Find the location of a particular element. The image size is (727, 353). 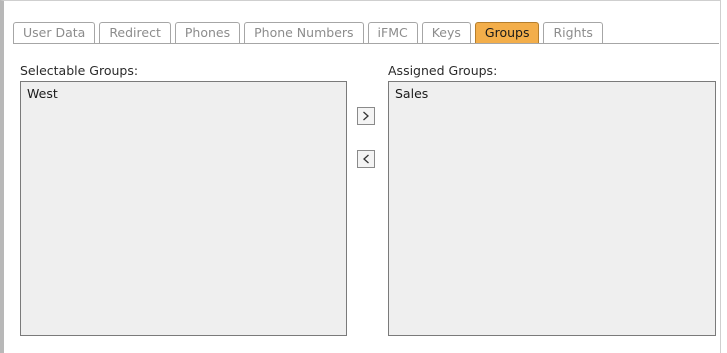

list-item: West is located at coordinates (183, 94).